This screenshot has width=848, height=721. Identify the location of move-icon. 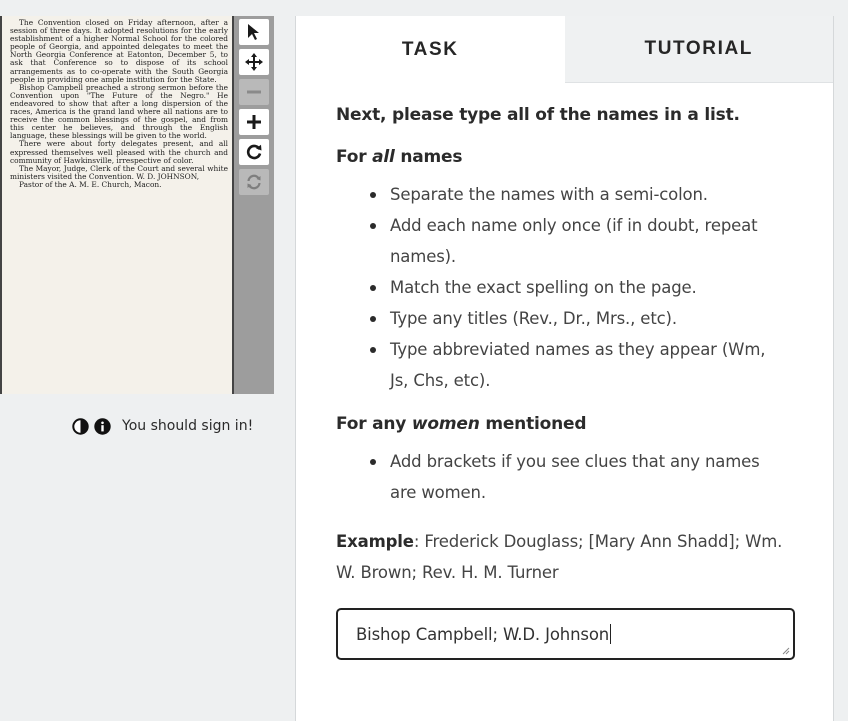
(254, 62).